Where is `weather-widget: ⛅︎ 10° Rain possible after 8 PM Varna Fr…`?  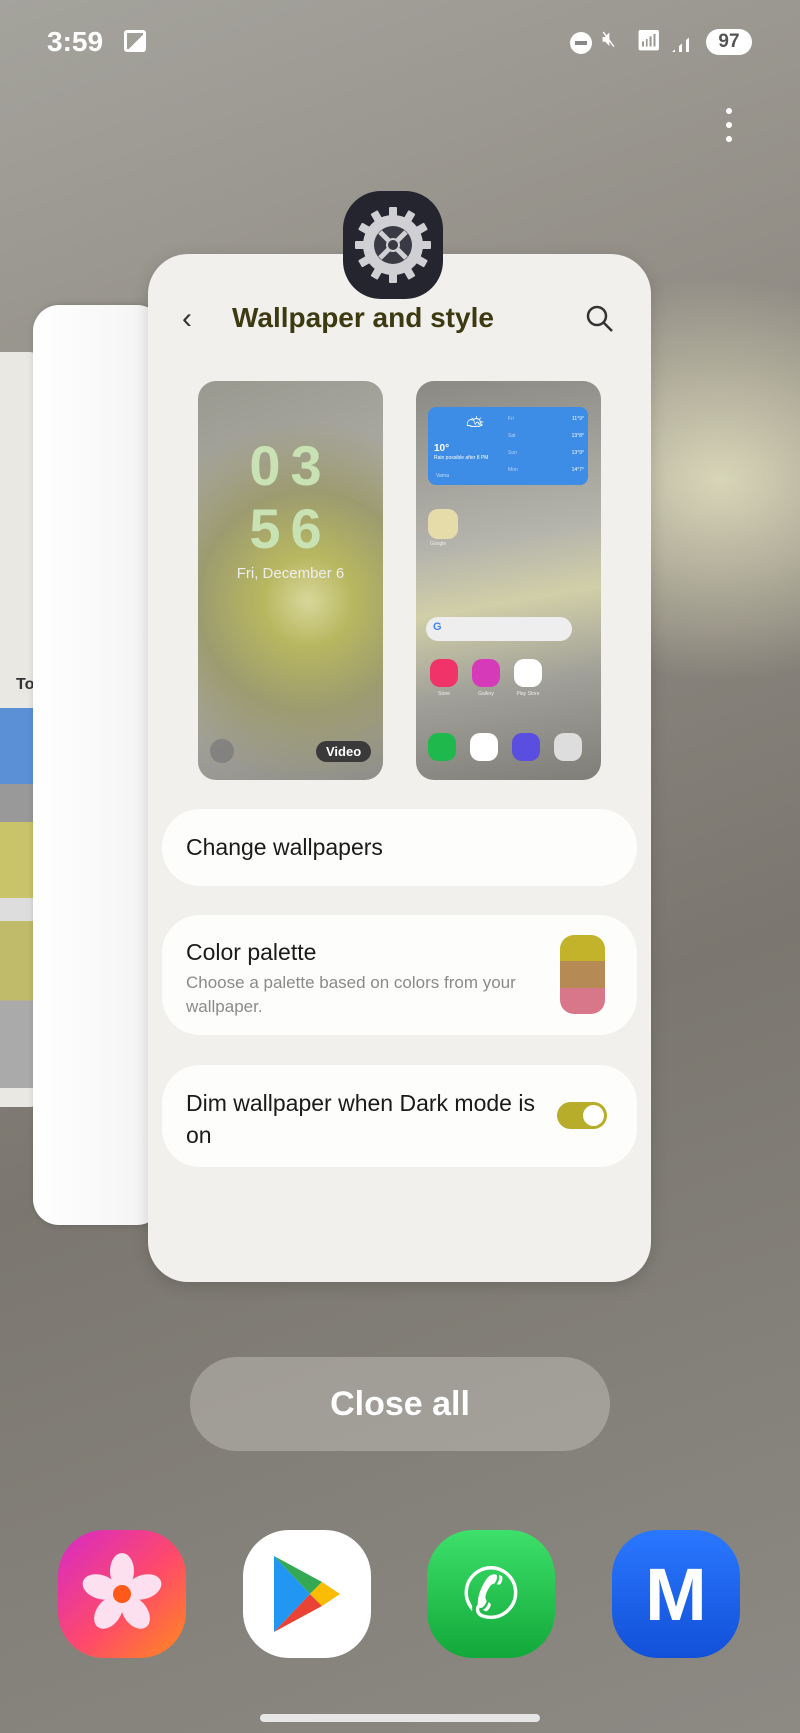 weather-widget: ⛅︎ 10° Rain possible after 8 PM Varna Fr… is located at coordinates (508, 446).